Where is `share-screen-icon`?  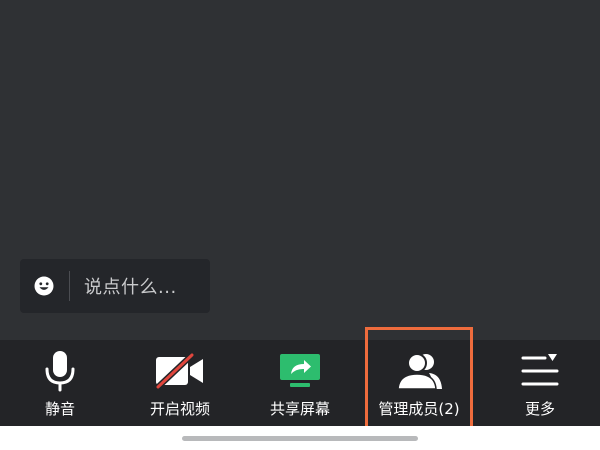 share-screen-icon is located at coordinates (300, 371).